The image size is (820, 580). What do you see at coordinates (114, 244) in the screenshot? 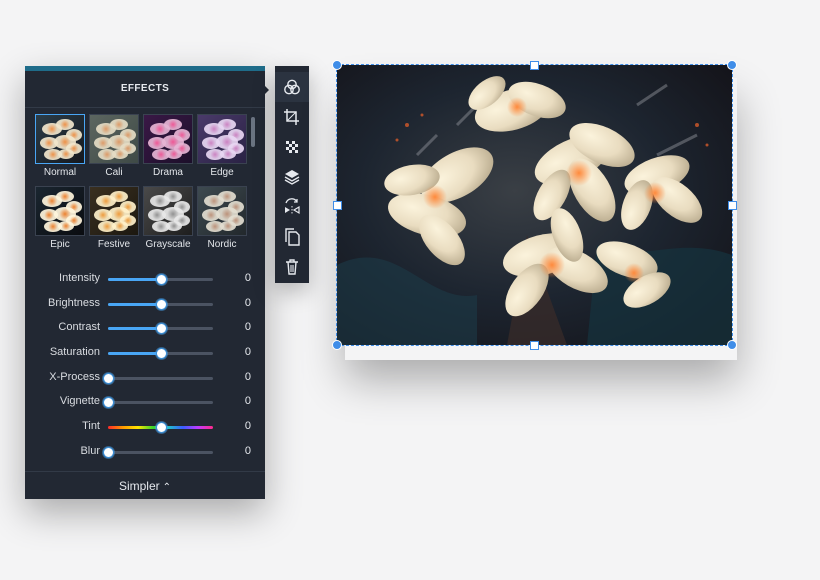
I see `filter-label: Festive` at bounding box center [114, 244].